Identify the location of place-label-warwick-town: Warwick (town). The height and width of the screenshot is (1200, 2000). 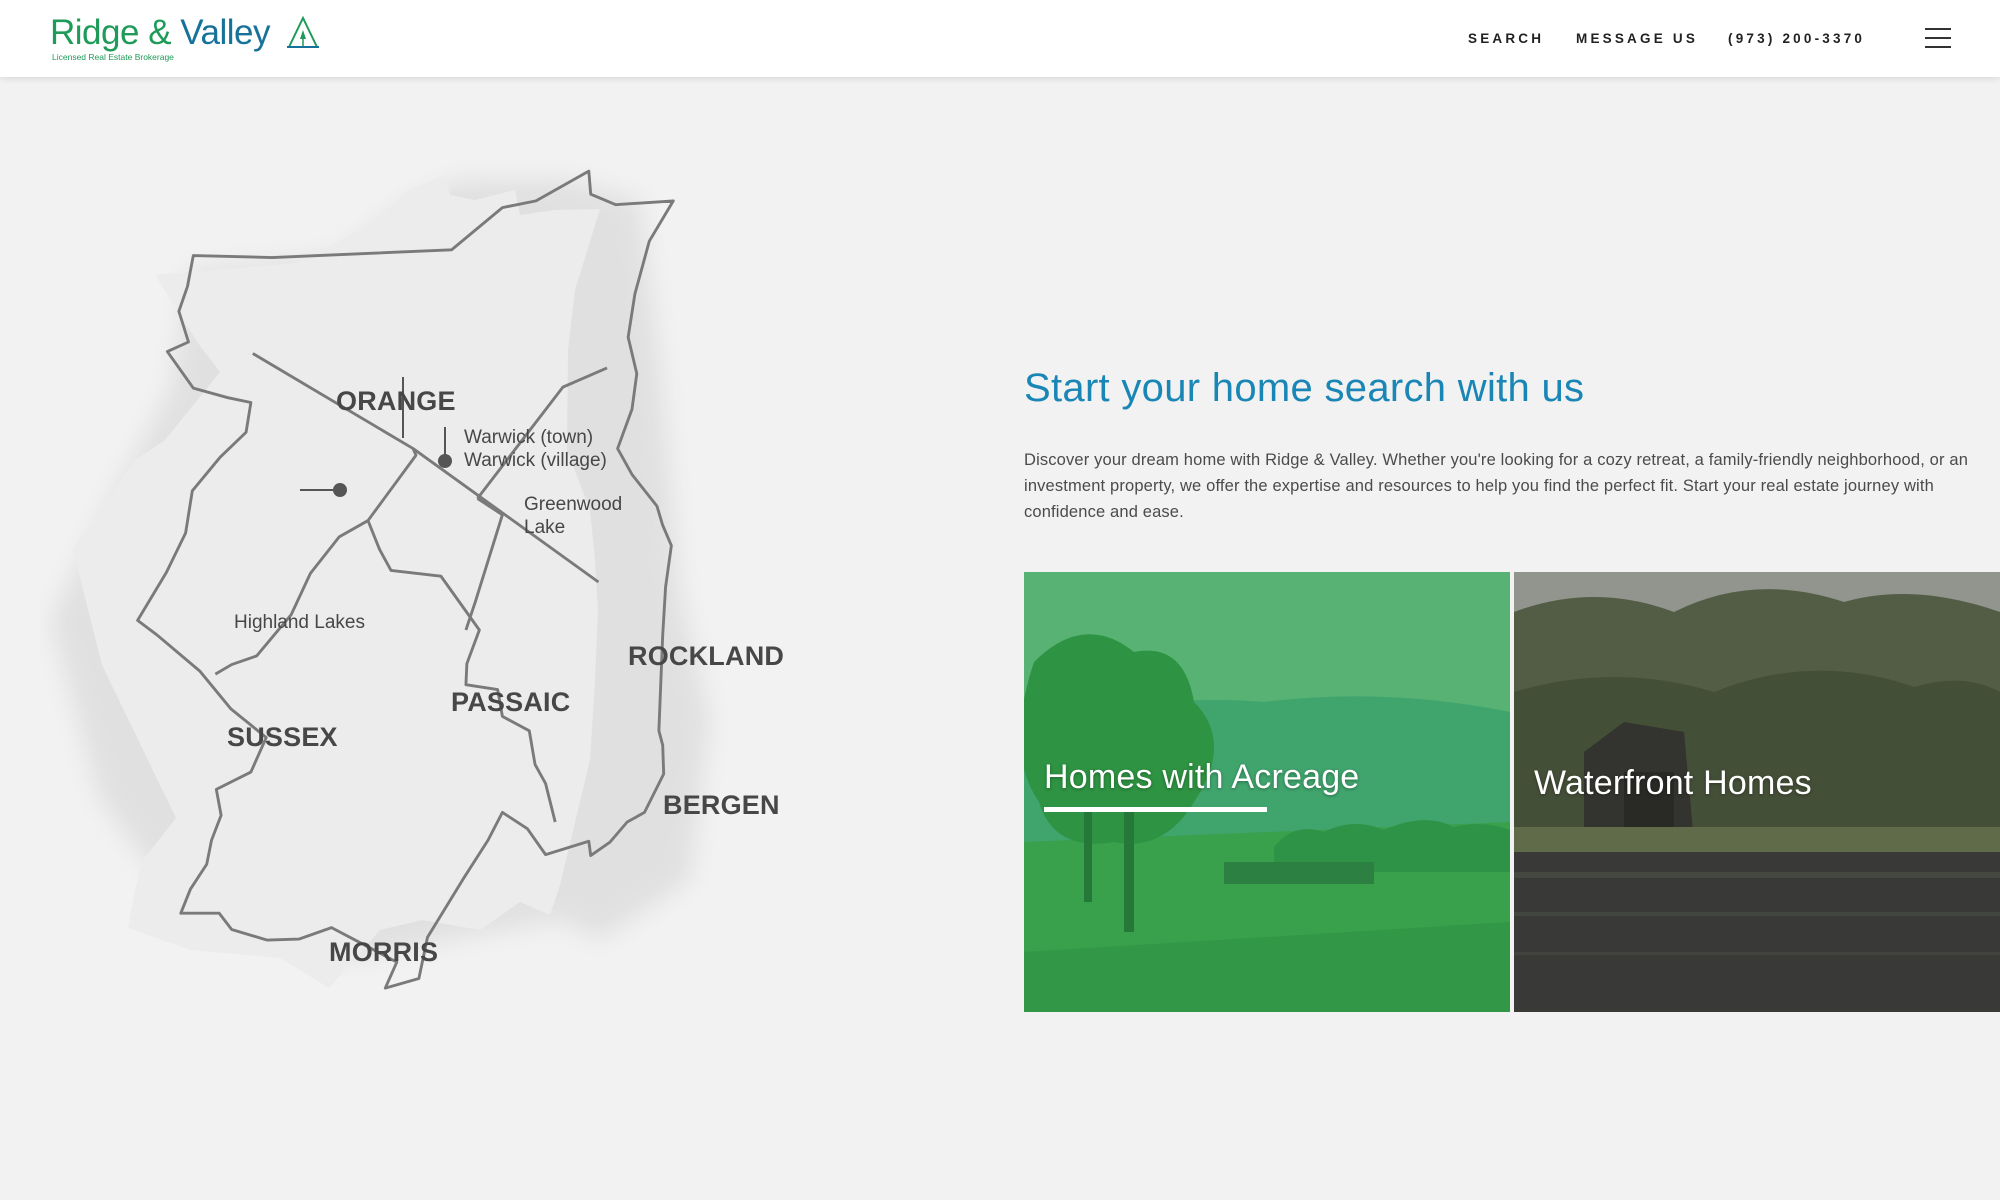
(528, 437).